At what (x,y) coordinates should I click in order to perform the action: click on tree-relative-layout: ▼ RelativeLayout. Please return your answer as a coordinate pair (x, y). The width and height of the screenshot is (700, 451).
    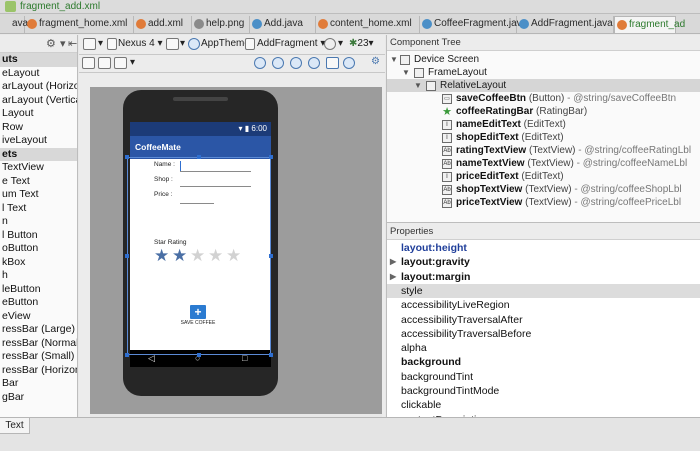
    Looking at the image, I should click on (543, 85).